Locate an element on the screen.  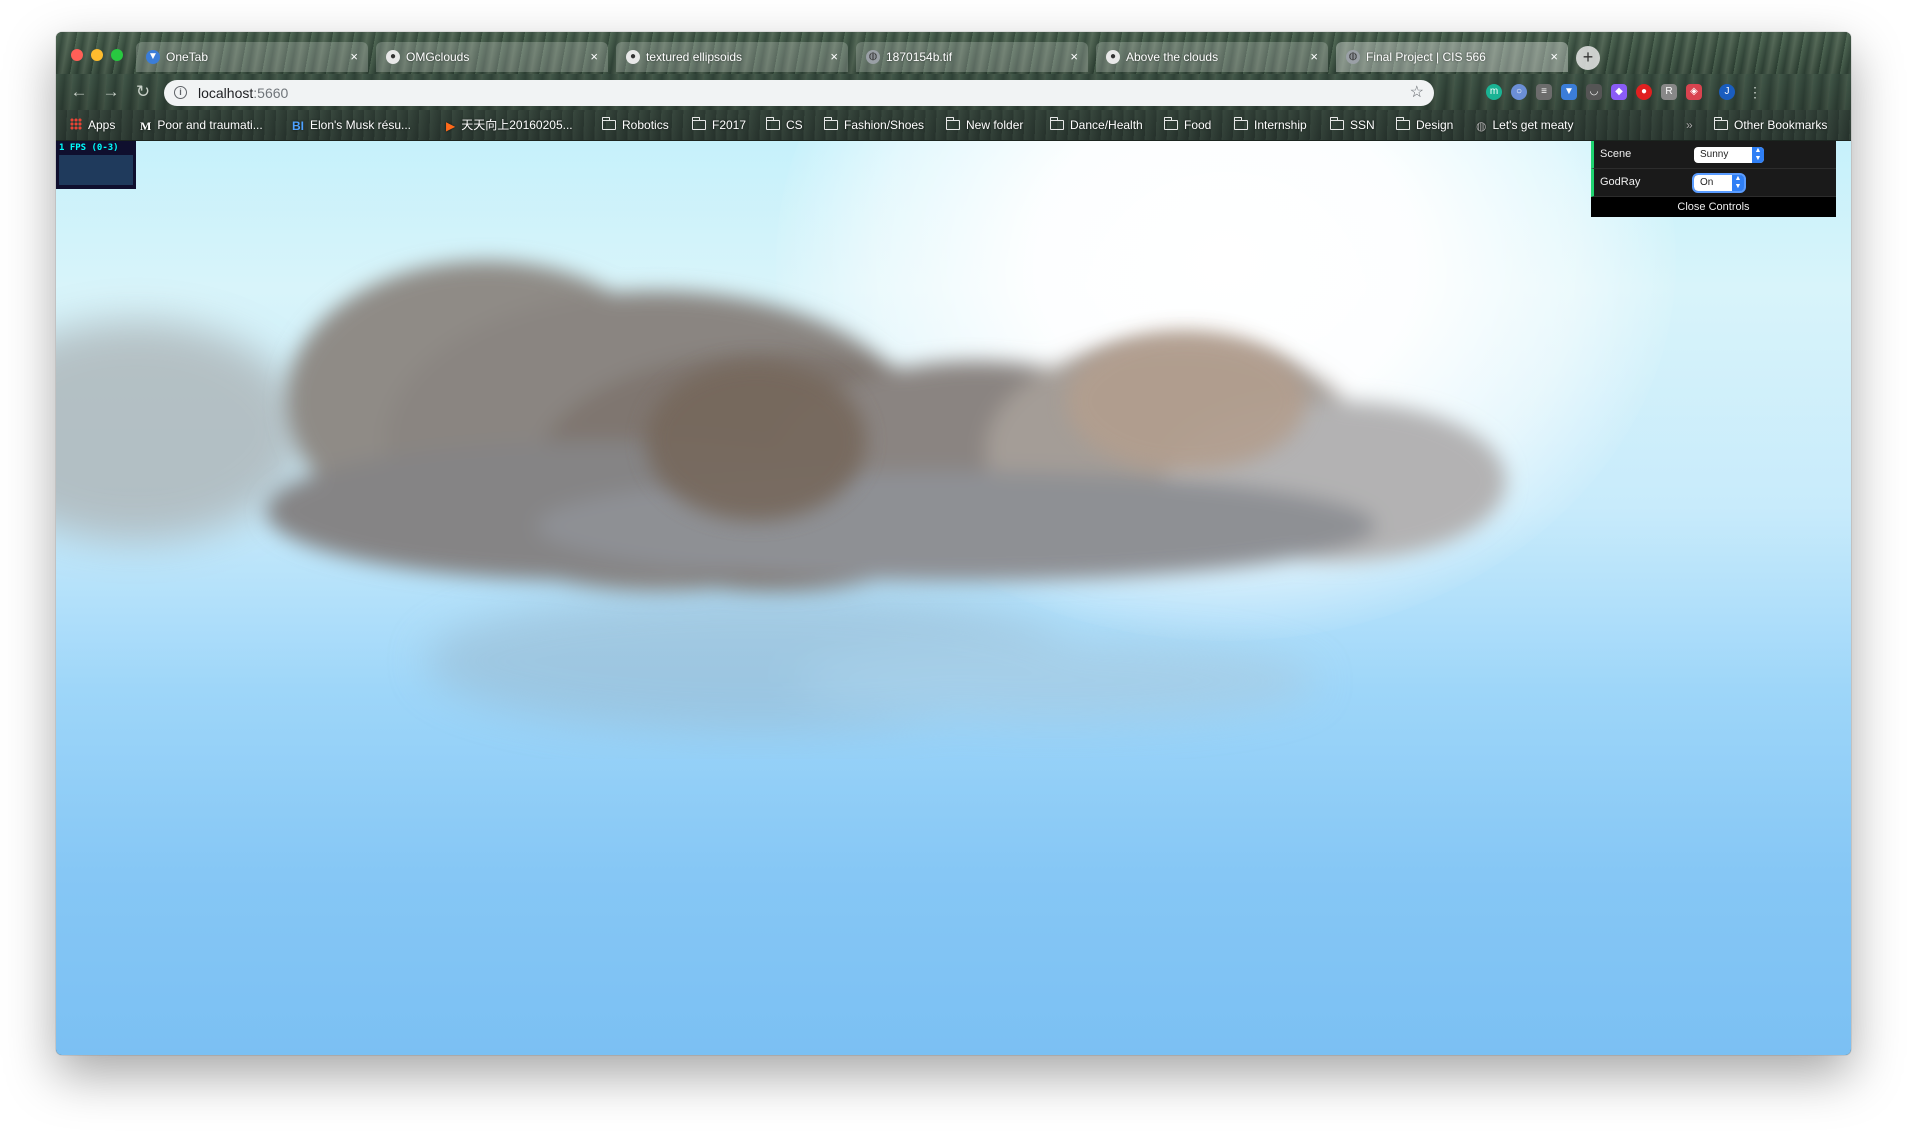
bookmark-folder-robotics: Robotics is located at coordinates (635, 125).